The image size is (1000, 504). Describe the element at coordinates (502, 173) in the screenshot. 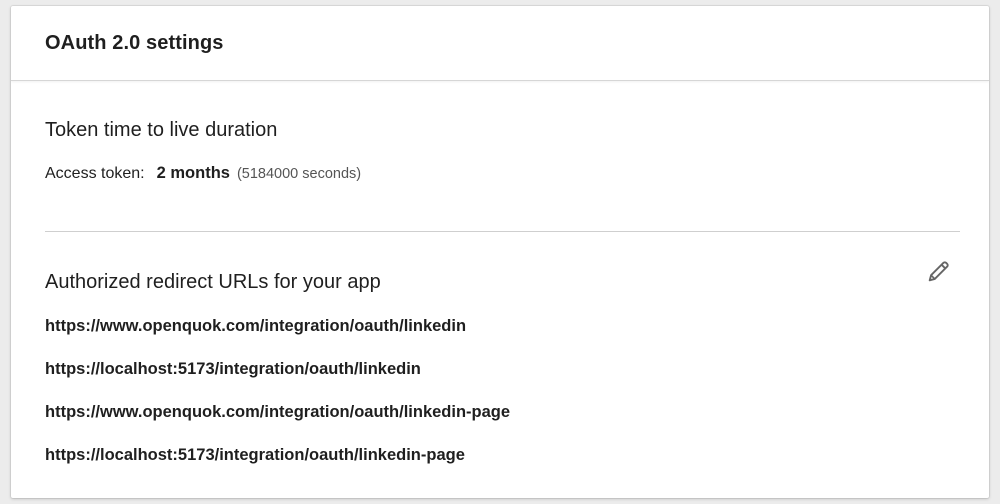

I see `access-token-row: Access token: 2 months (5184000 seconds)` at that location.